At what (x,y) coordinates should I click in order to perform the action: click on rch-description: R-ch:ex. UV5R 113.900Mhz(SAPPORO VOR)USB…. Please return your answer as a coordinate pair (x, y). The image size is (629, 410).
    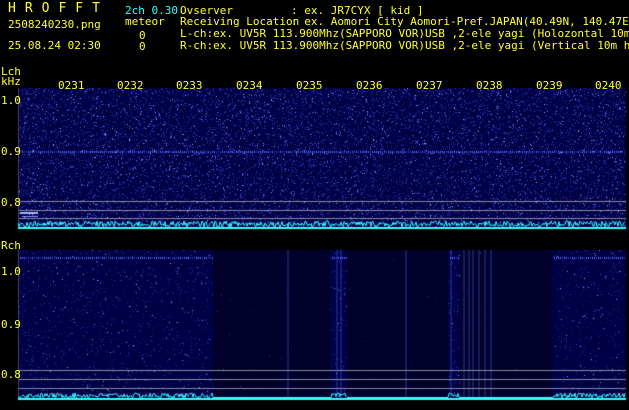
    Looking at the image, I should click on (404, 46).